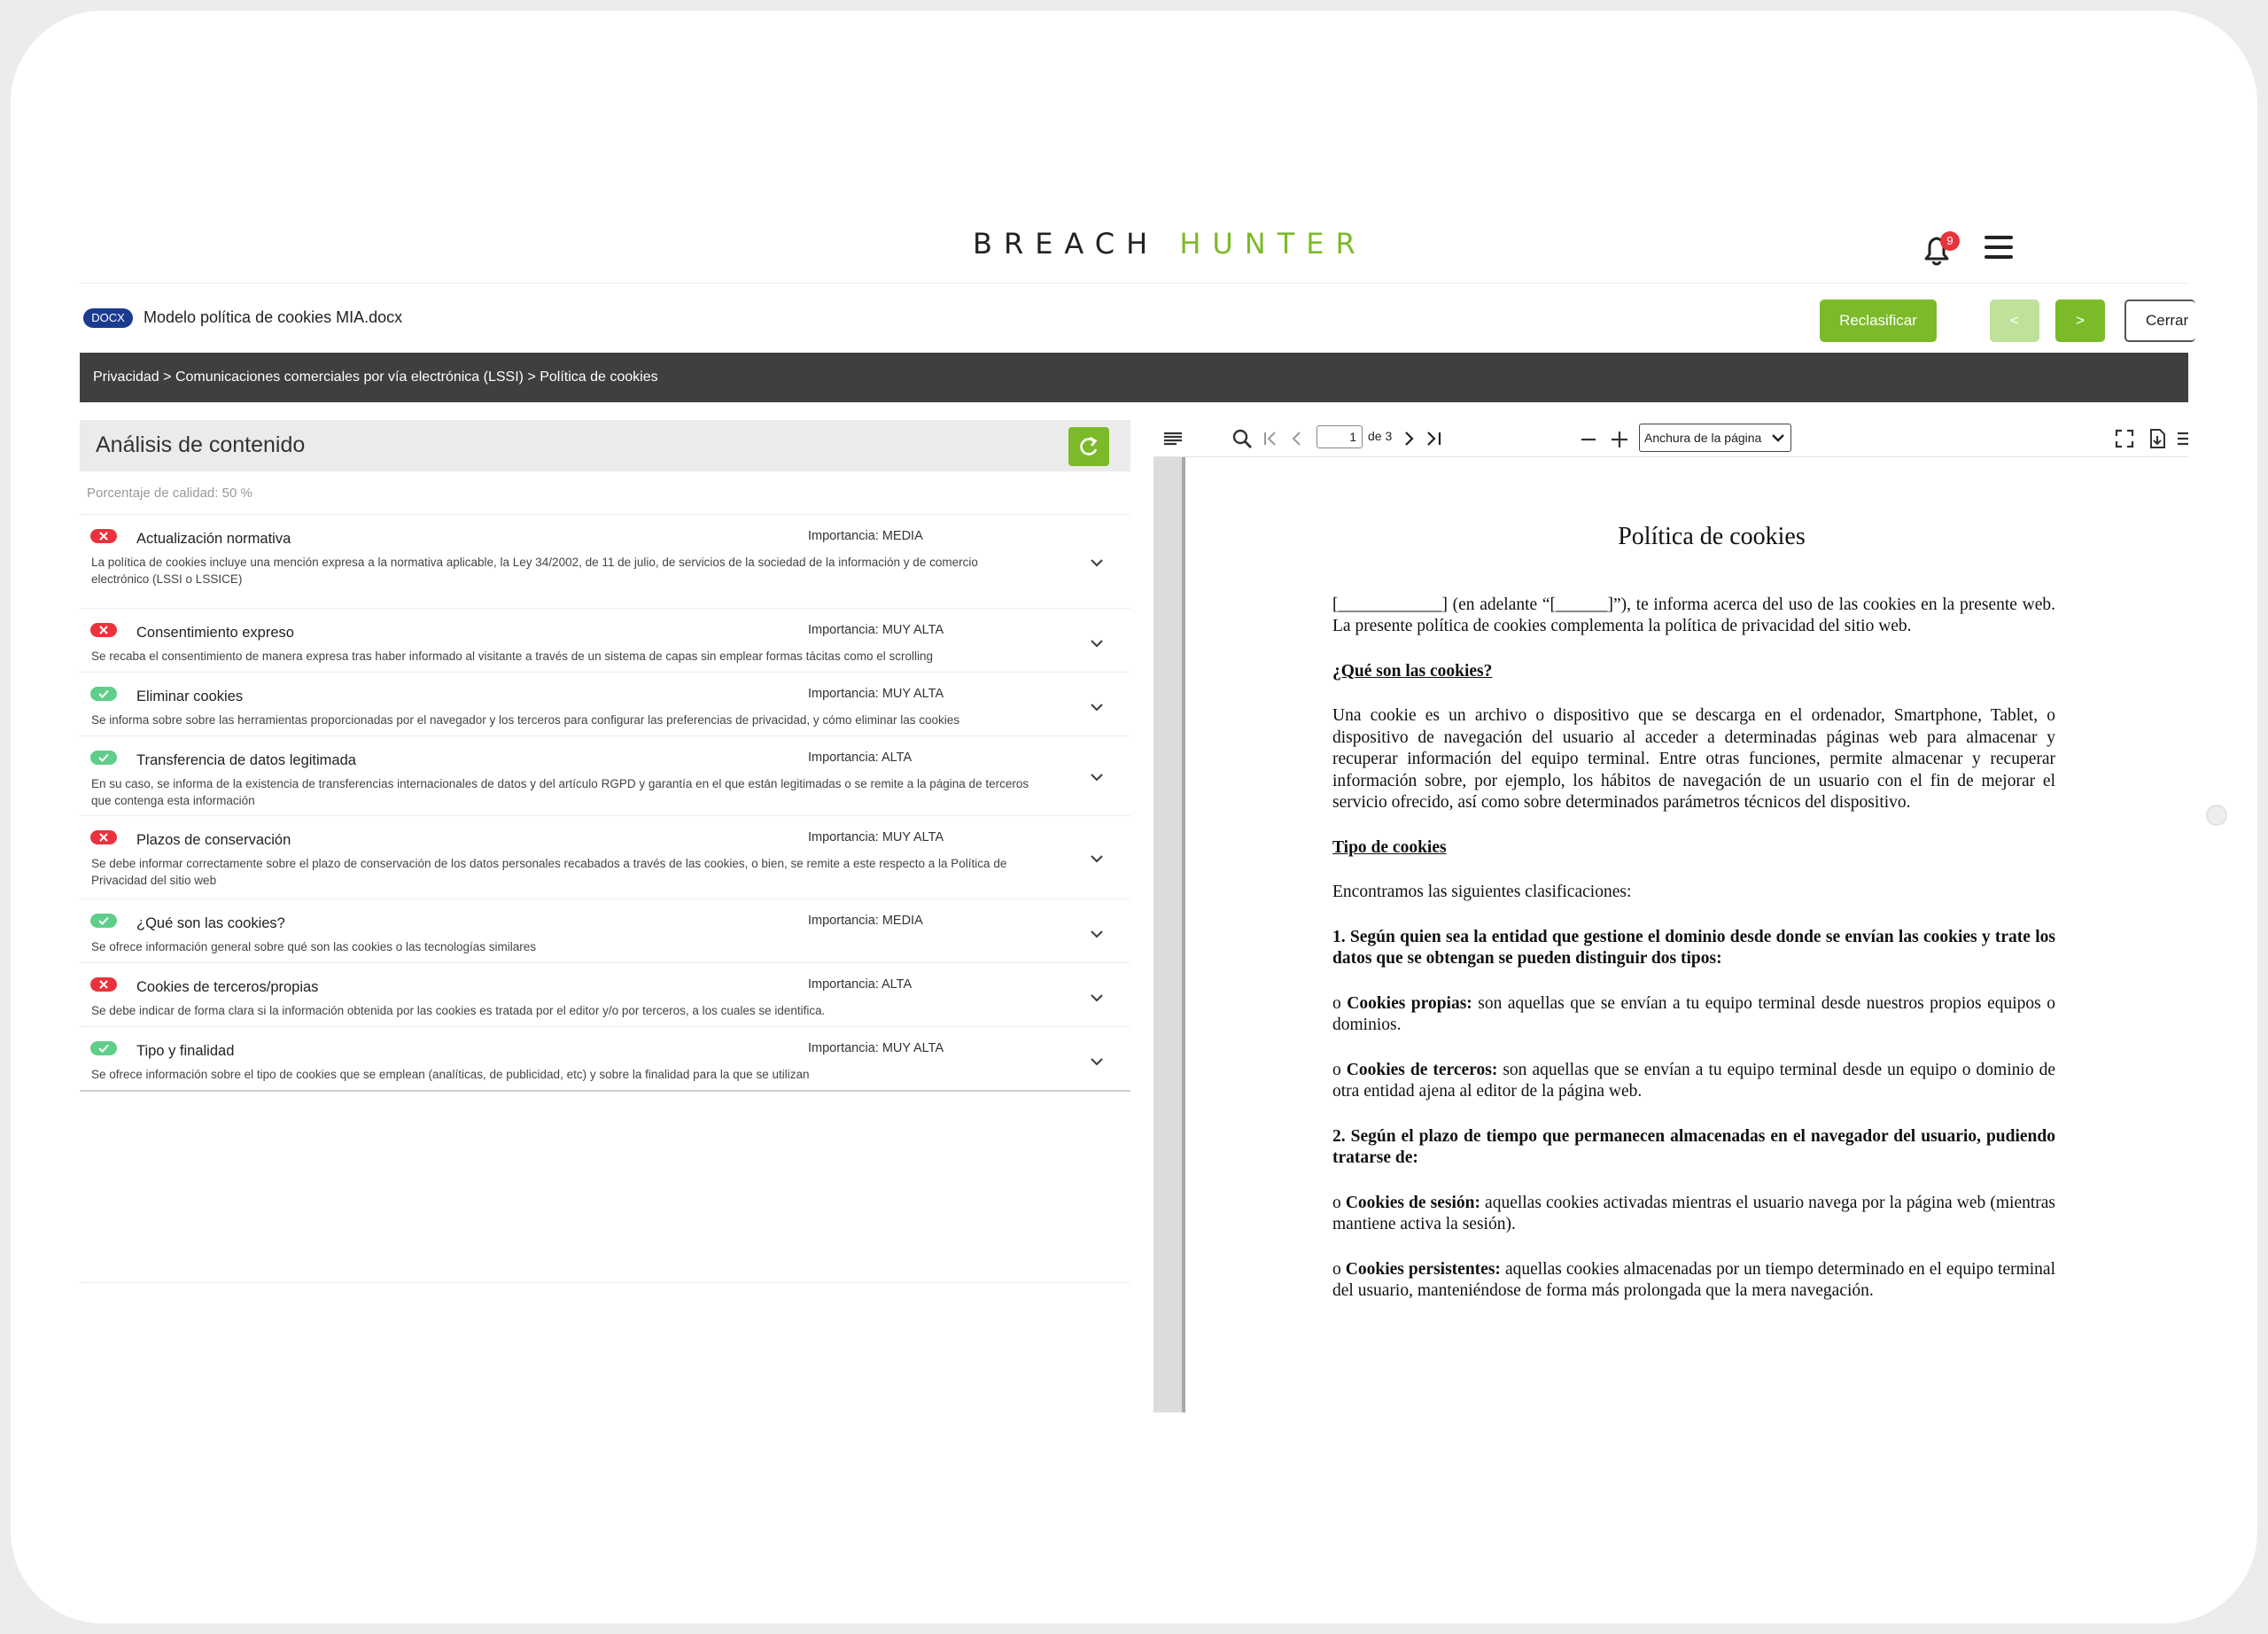 This screenshot has width=2268, height=1634. Describe the element at coordinates (190, 696) in the screenshot. I see `criterion-name: Eliminar cookies` at that location.